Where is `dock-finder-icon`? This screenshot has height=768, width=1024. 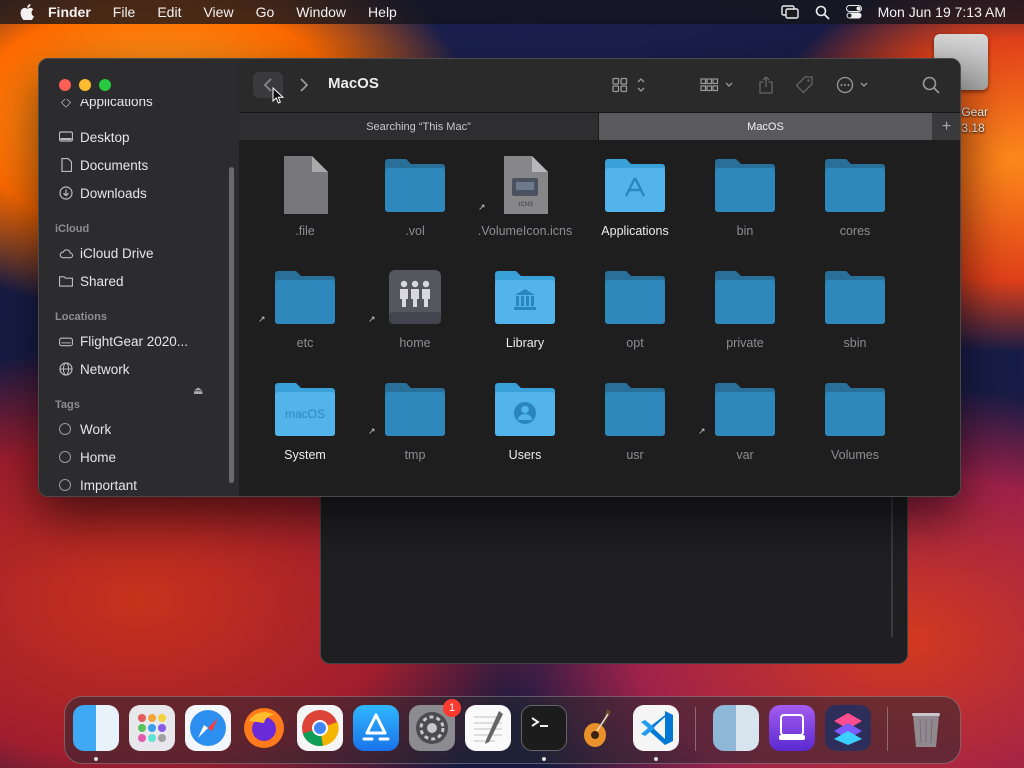
dock-finder-icon is located at coordinates (96, 728).